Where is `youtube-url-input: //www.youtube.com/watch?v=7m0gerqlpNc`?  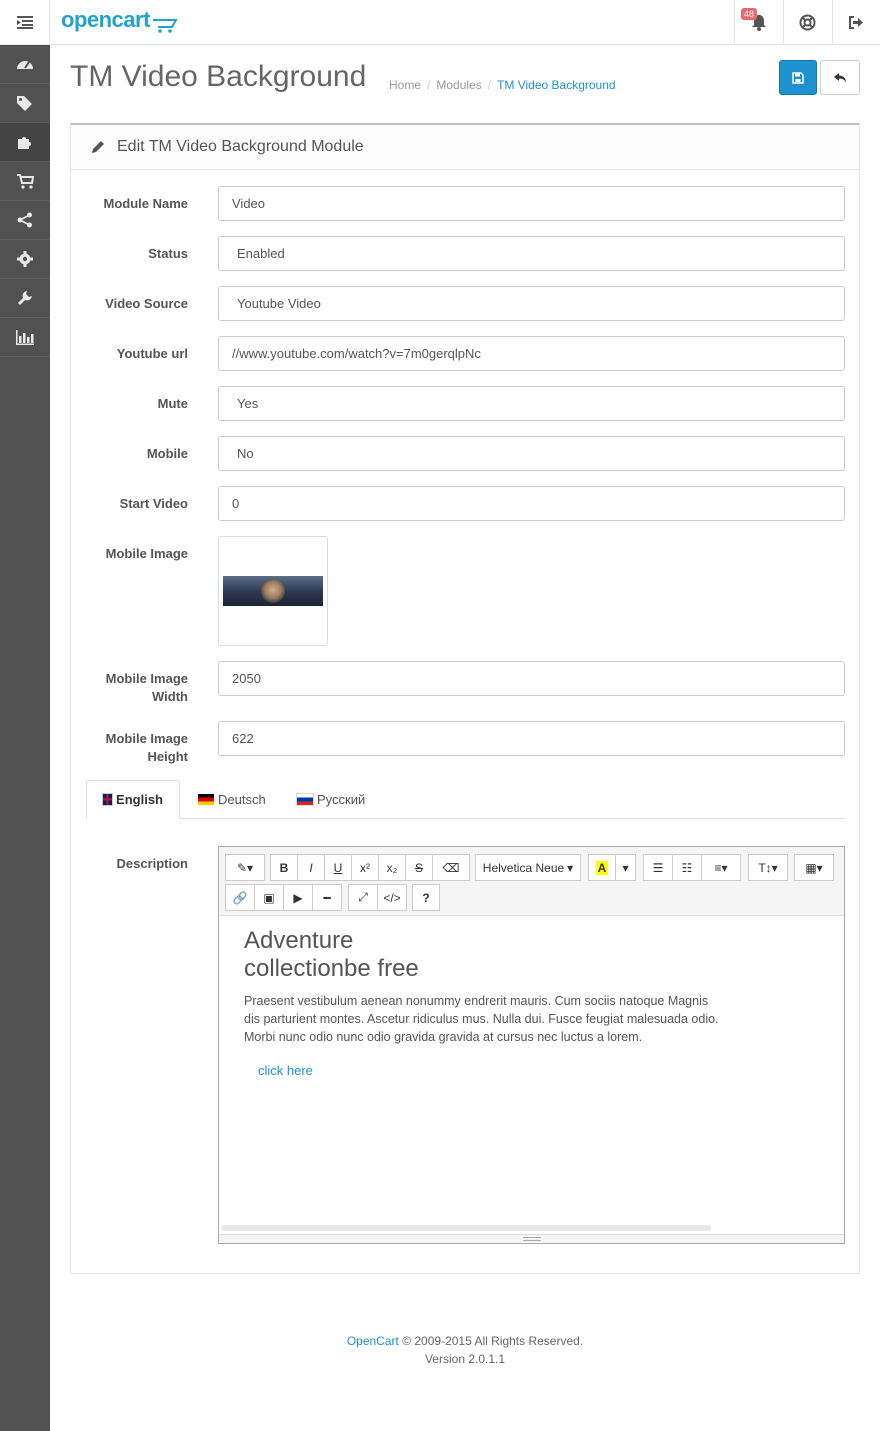 youtube-url-input: //www.youtube.com/watch?v=7m0gerqlpNc is located at coordinates (531, 353).